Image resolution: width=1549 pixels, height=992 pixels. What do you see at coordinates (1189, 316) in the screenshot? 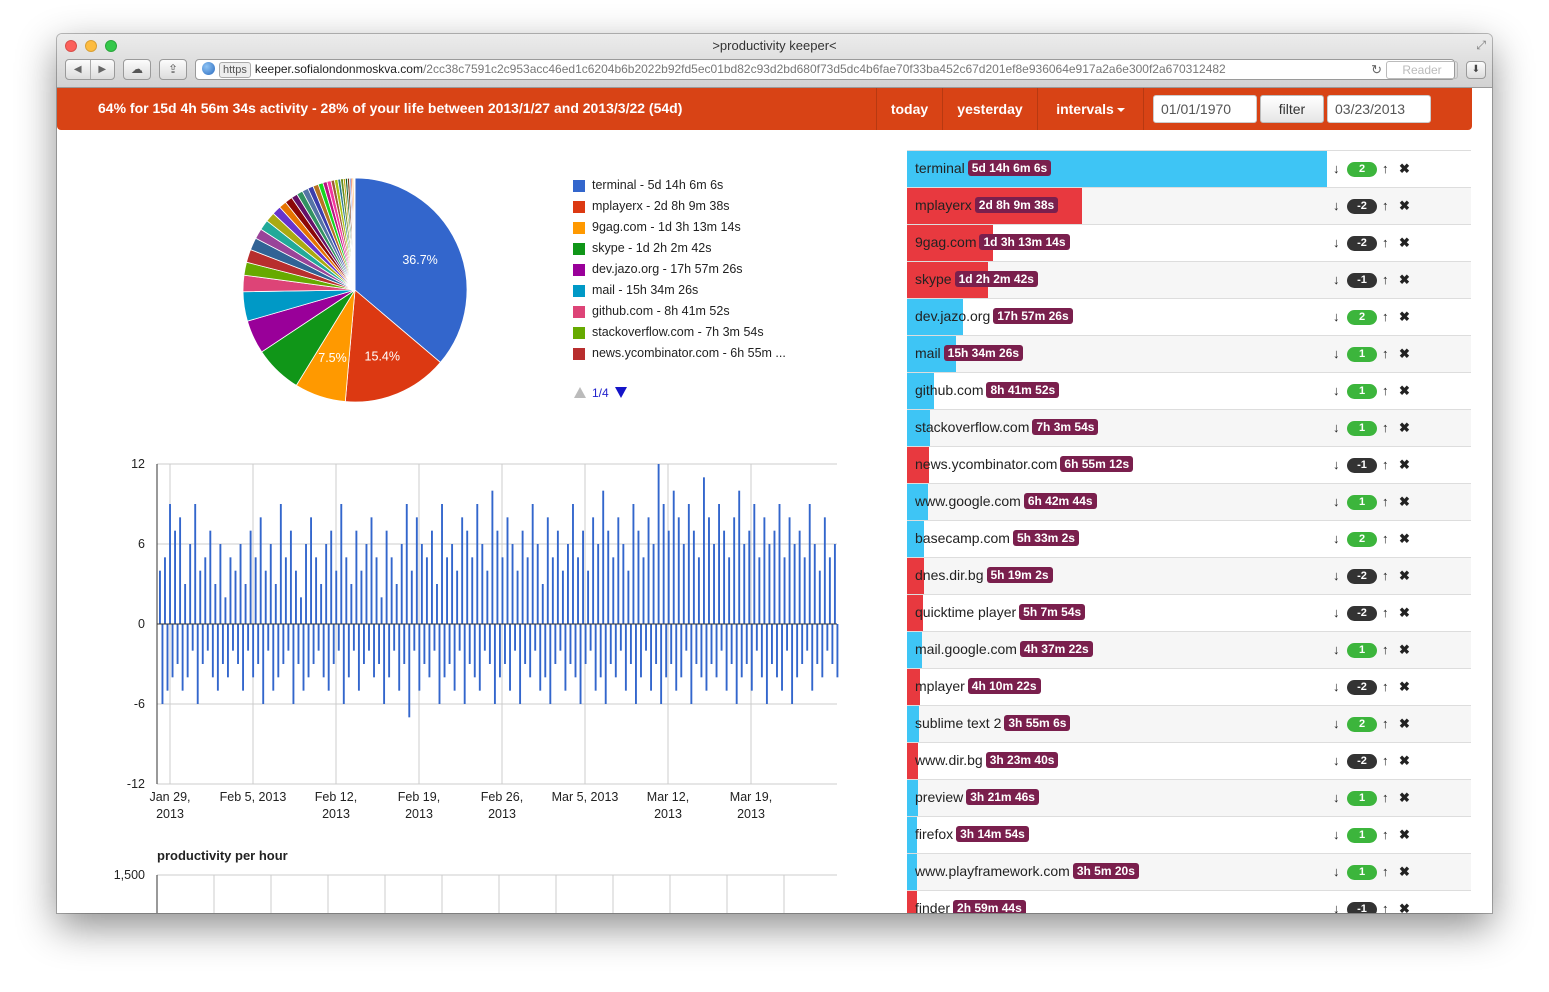
I see `activity-row: dev.jazo.org 17h 57m 26s ↓ 2 ↑ ✖` at bounding box center [1189, 316].